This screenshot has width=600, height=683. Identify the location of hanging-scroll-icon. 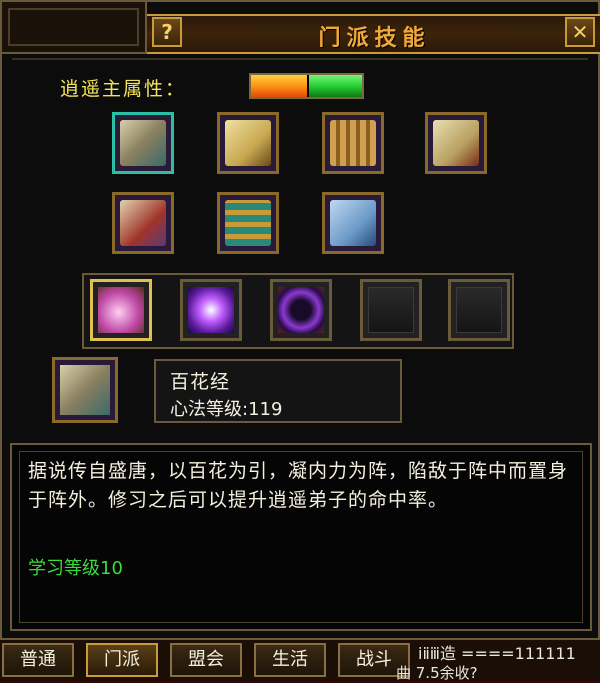
(456, 143).